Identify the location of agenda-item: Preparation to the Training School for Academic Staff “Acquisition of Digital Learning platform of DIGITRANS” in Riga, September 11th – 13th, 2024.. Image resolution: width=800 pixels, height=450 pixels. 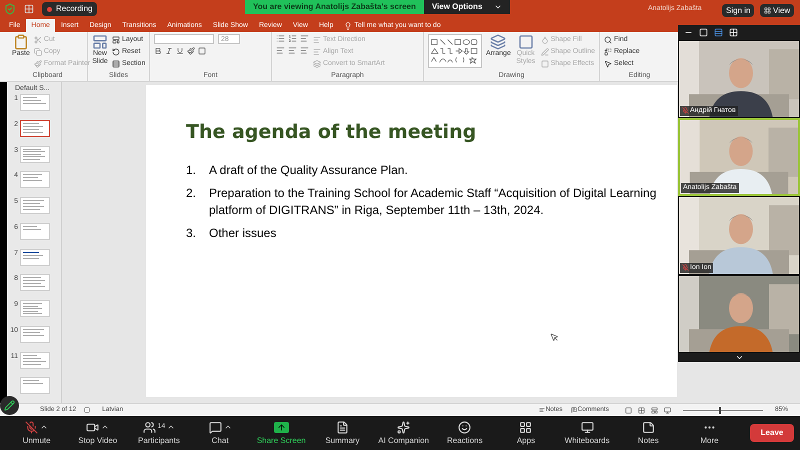
(433, 202).